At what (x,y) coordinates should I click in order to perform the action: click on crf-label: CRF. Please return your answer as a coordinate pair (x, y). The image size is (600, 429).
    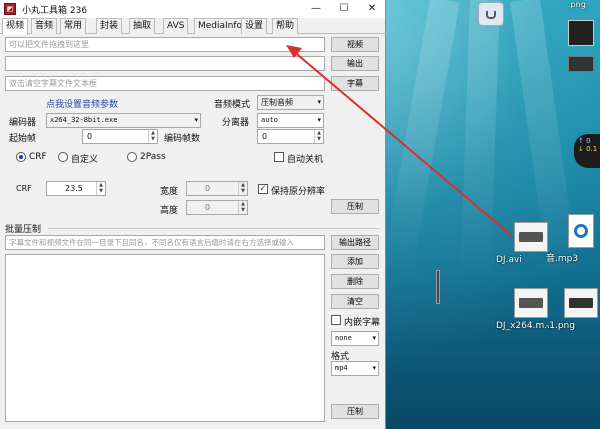
    Looking at the image, I should click on (24, 188).